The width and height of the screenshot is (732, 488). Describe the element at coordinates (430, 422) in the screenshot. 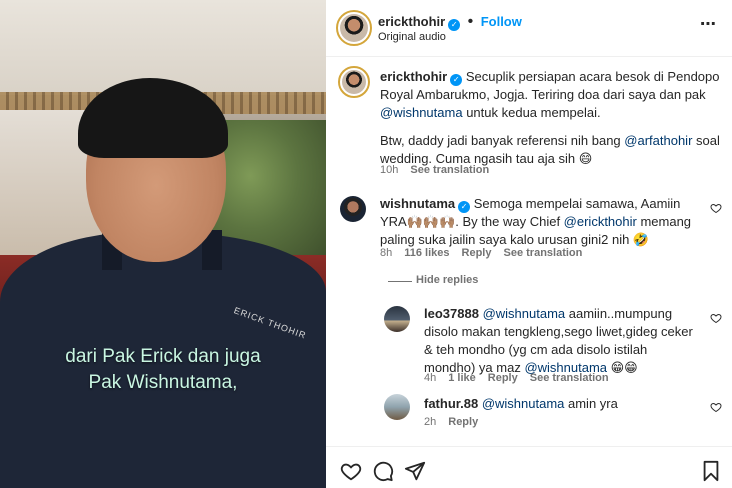

I see `reply-time: 2h` at that location.